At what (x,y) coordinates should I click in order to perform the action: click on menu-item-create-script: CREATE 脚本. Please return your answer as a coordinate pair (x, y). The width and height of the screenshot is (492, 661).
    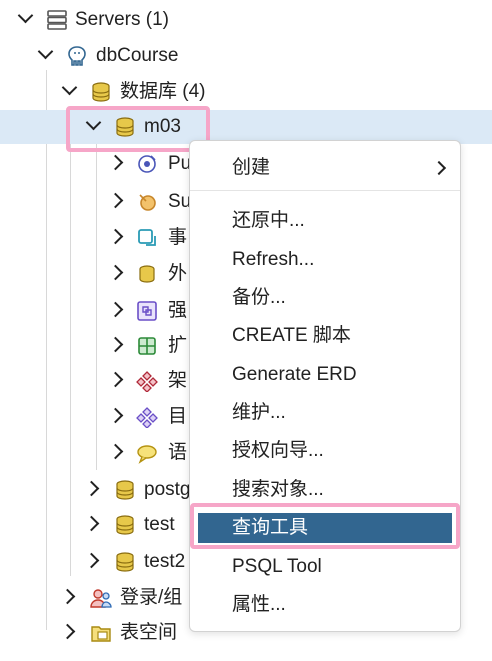
    Looking at the image, I should click on (325, 336).